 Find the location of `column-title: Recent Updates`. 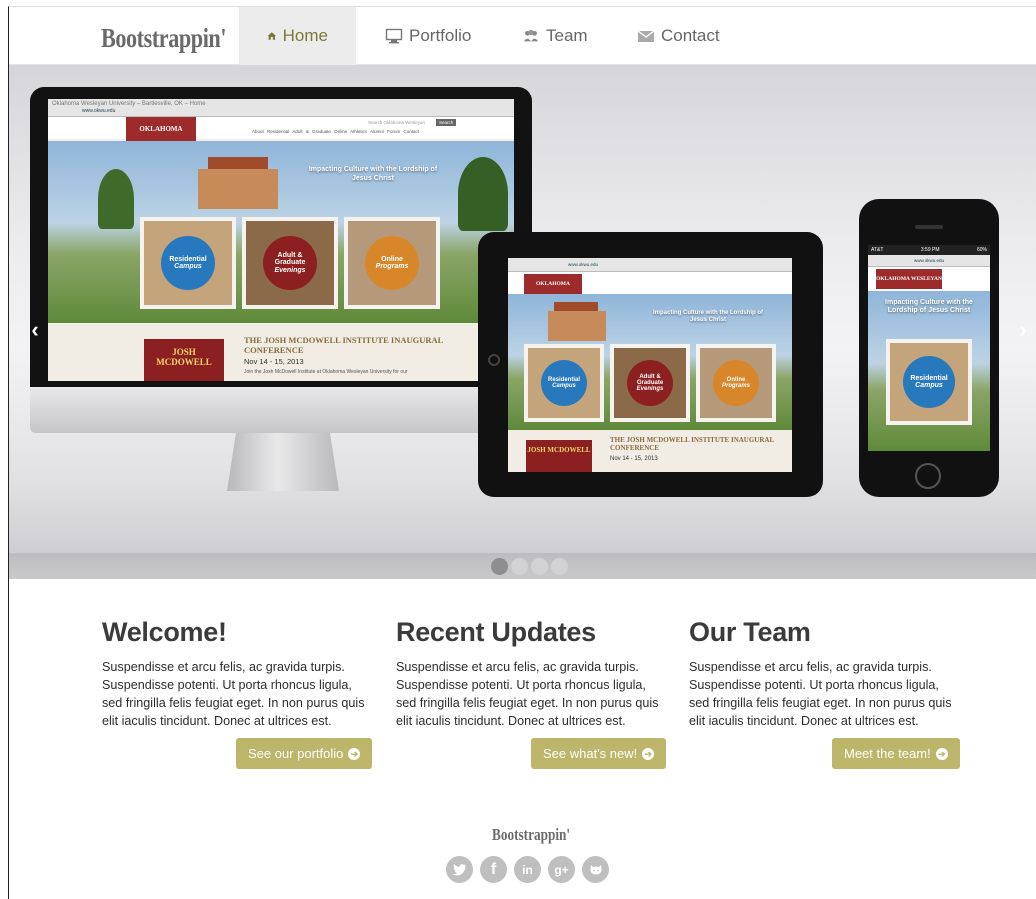

column-title: Recent Updates is located at coordinates (496, 632).